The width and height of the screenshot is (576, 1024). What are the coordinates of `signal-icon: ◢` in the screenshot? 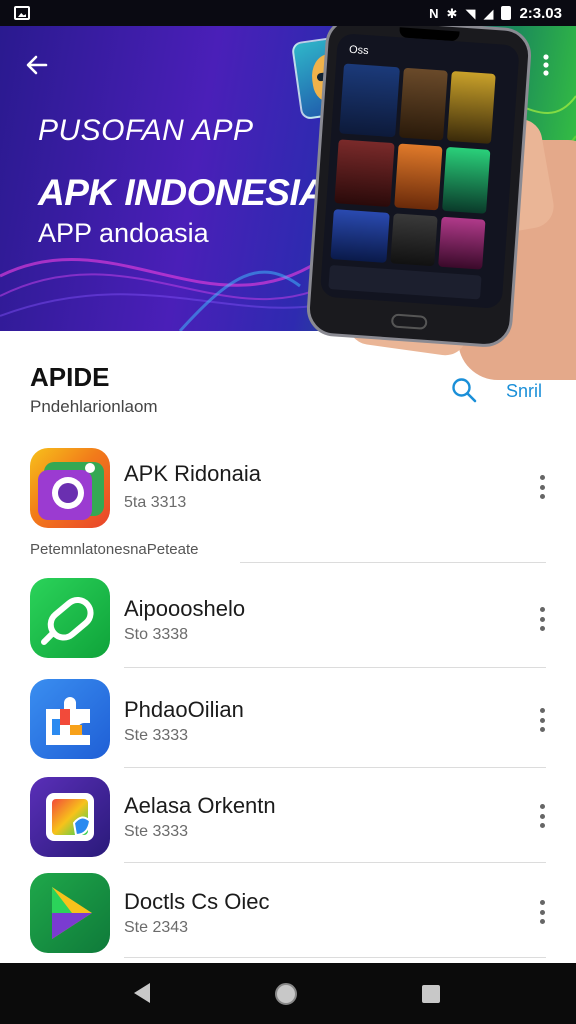 It's located at (488, 13).